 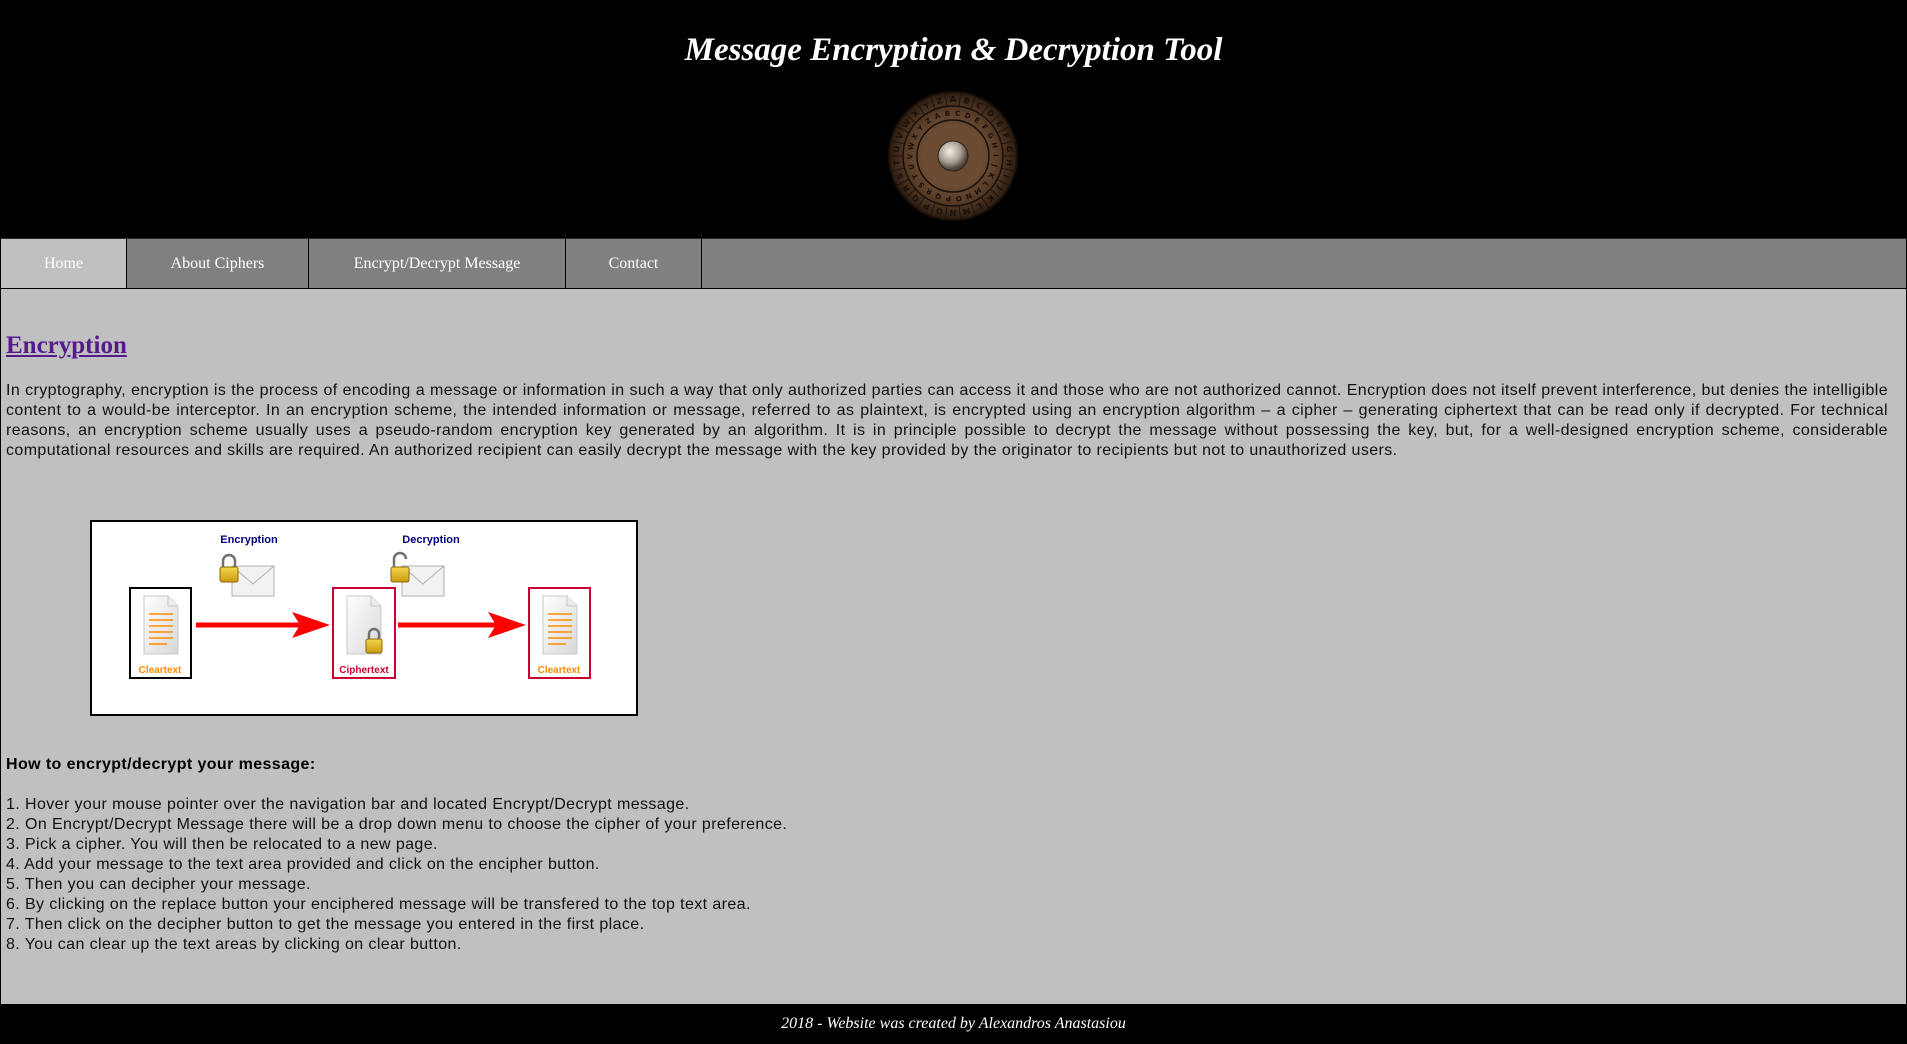 What do you see at coordinates (249, 540) in the screenshot?
I see `diagram-encryption-label: Encryption` at bounding box center [249, 540].